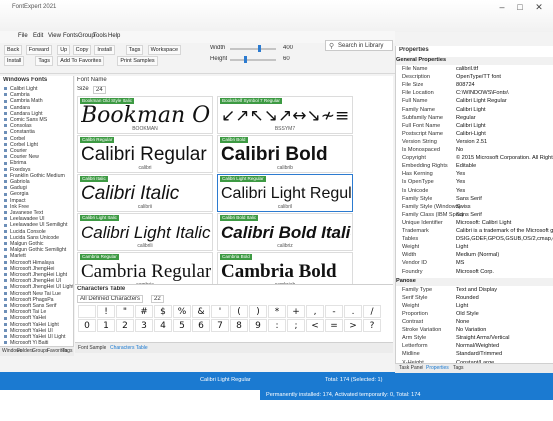  Describe the element at coordinates (17, 108) in the screenshot. I see `font-list-item: Candara` at that location.